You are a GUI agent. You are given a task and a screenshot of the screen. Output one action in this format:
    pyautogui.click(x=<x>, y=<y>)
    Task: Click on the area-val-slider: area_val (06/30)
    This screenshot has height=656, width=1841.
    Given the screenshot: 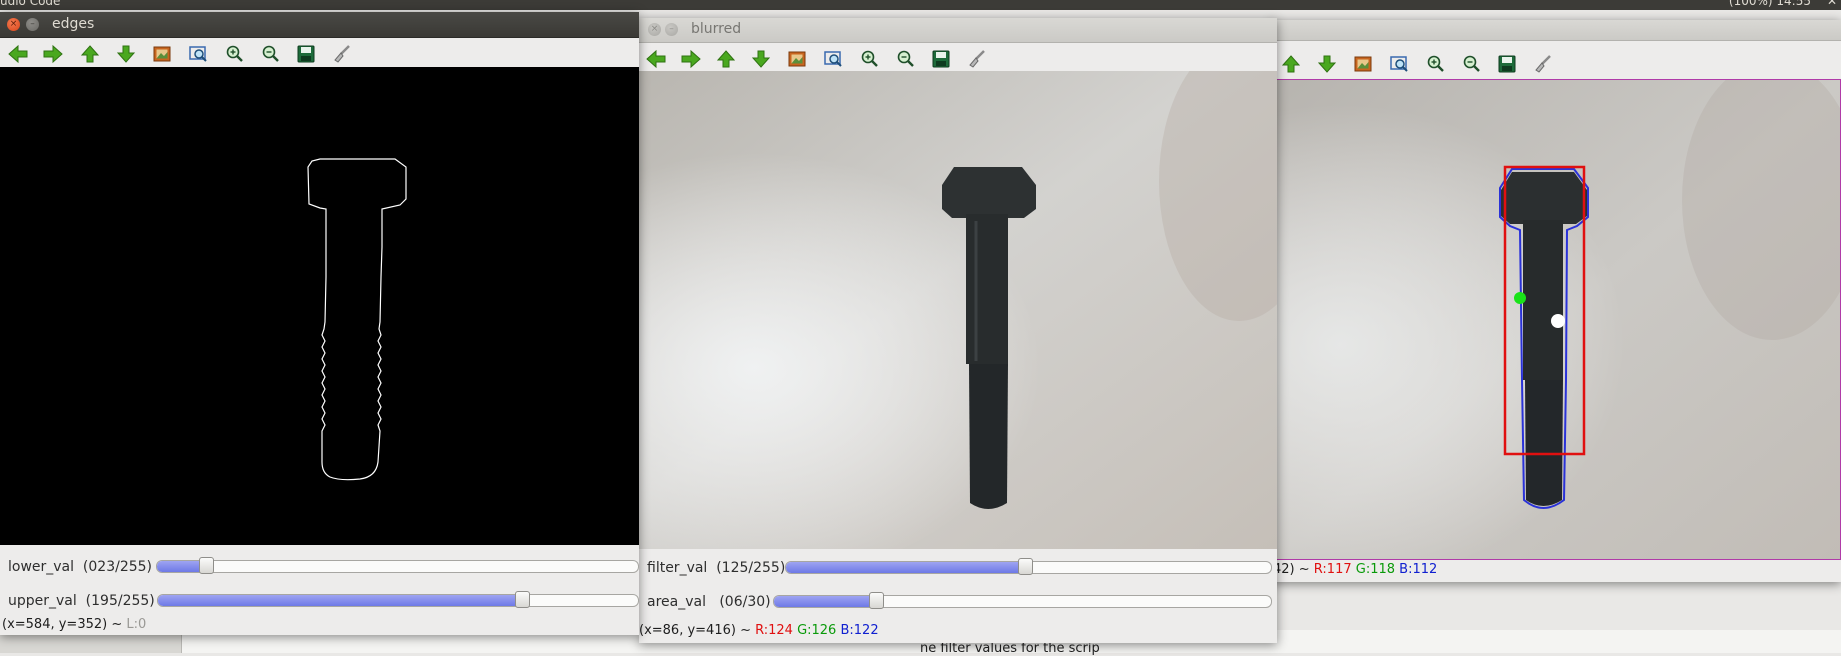 What is the action you would take?
    pyautogui.click(x=958, y=602)
    